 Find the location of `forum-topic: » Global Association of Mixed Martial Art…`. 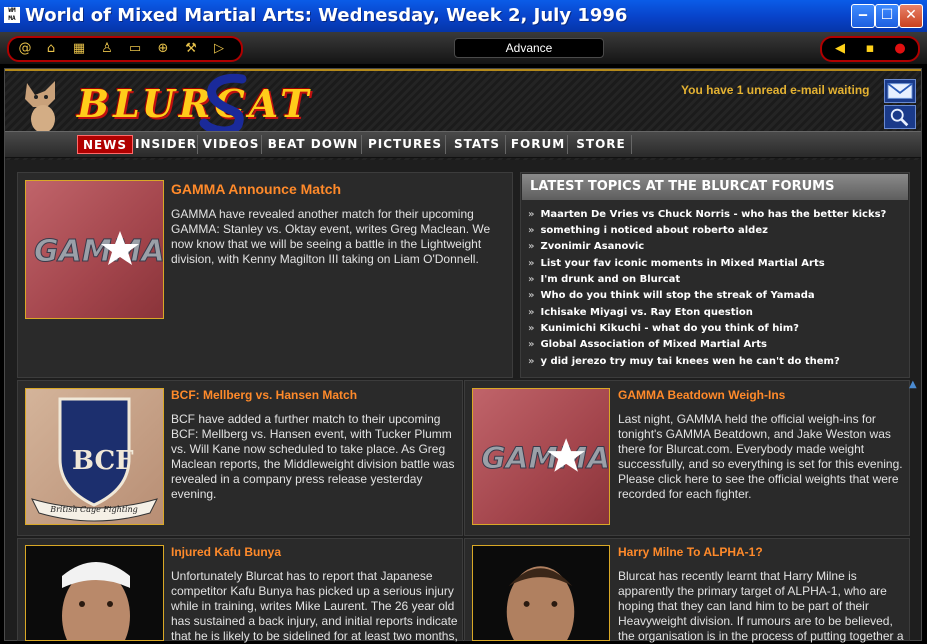

forum-topic: » Global Association of Mixed Martial Art… is located at coordinates (647, 344).